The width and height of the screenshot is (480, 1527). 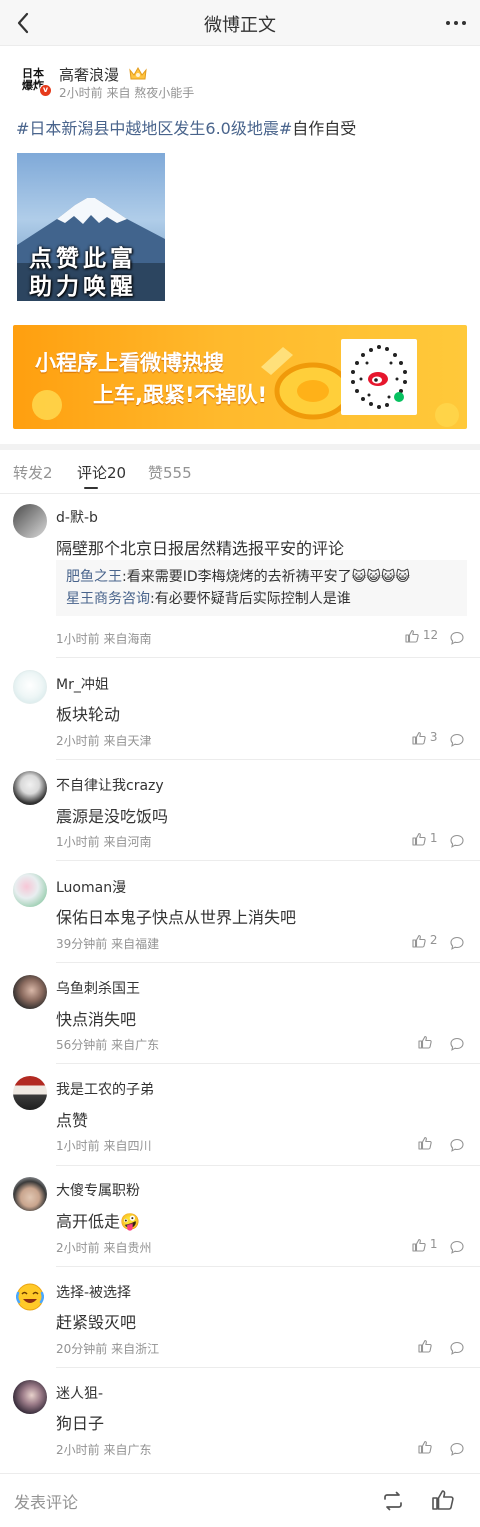 I want to click on comment-time: 2小时前 来自天津, so click(x=104, y=741).